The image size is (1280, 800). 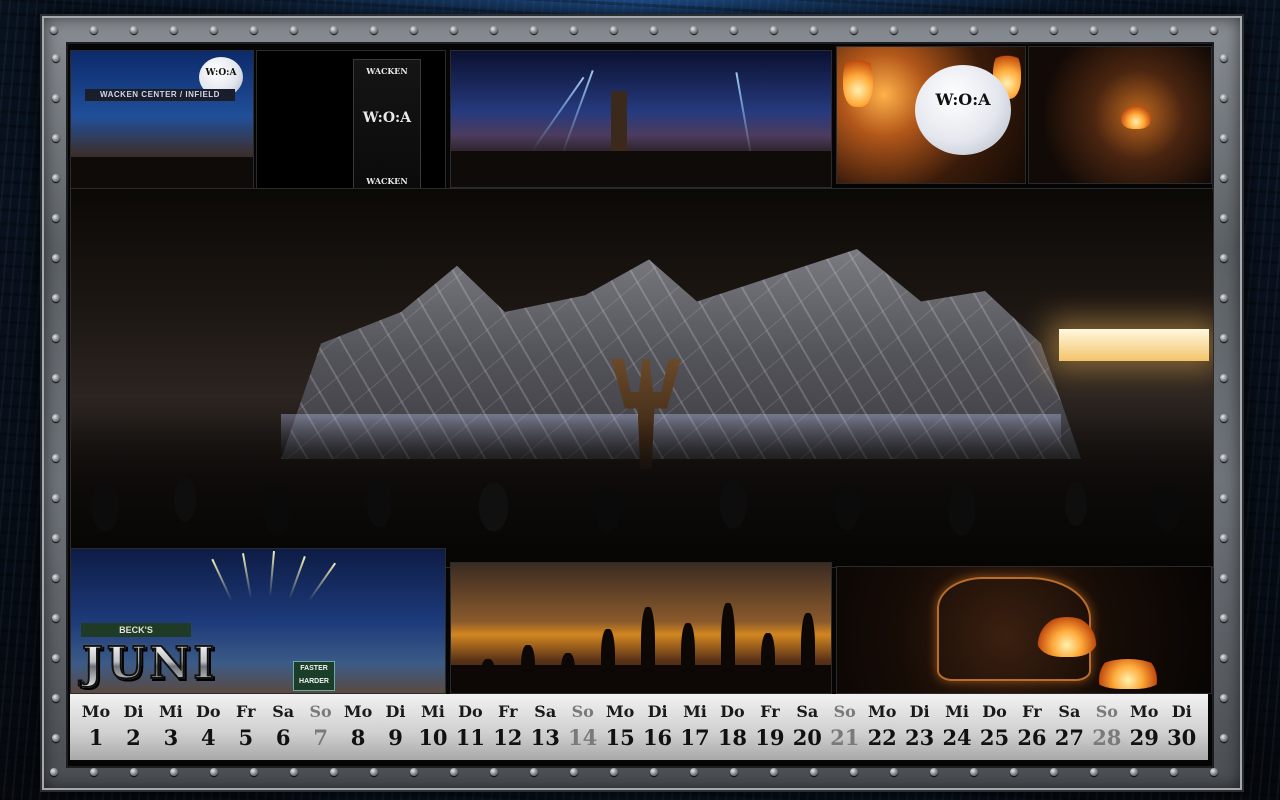 What do you see at coordinates (770, 737) in the screenshot?
I see `day-number: 19` at bounding box center [770, 737].